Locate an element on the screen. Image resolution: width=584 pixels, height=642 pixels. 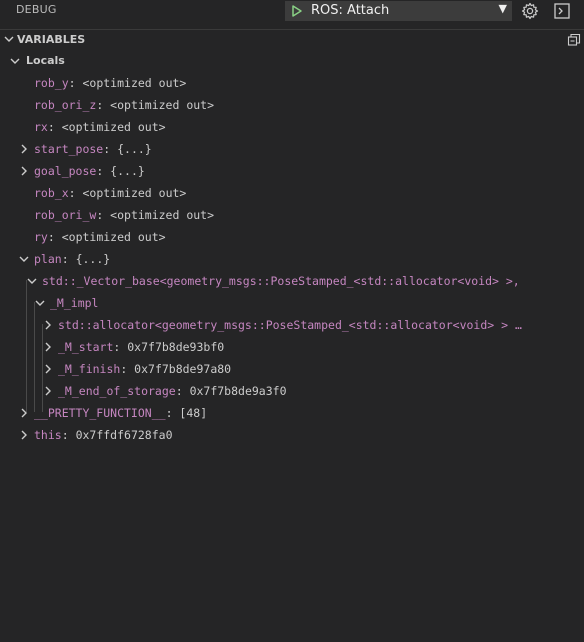
variable-row: rob_ori_z: <optimized out> is located at coordinates (292, 105).